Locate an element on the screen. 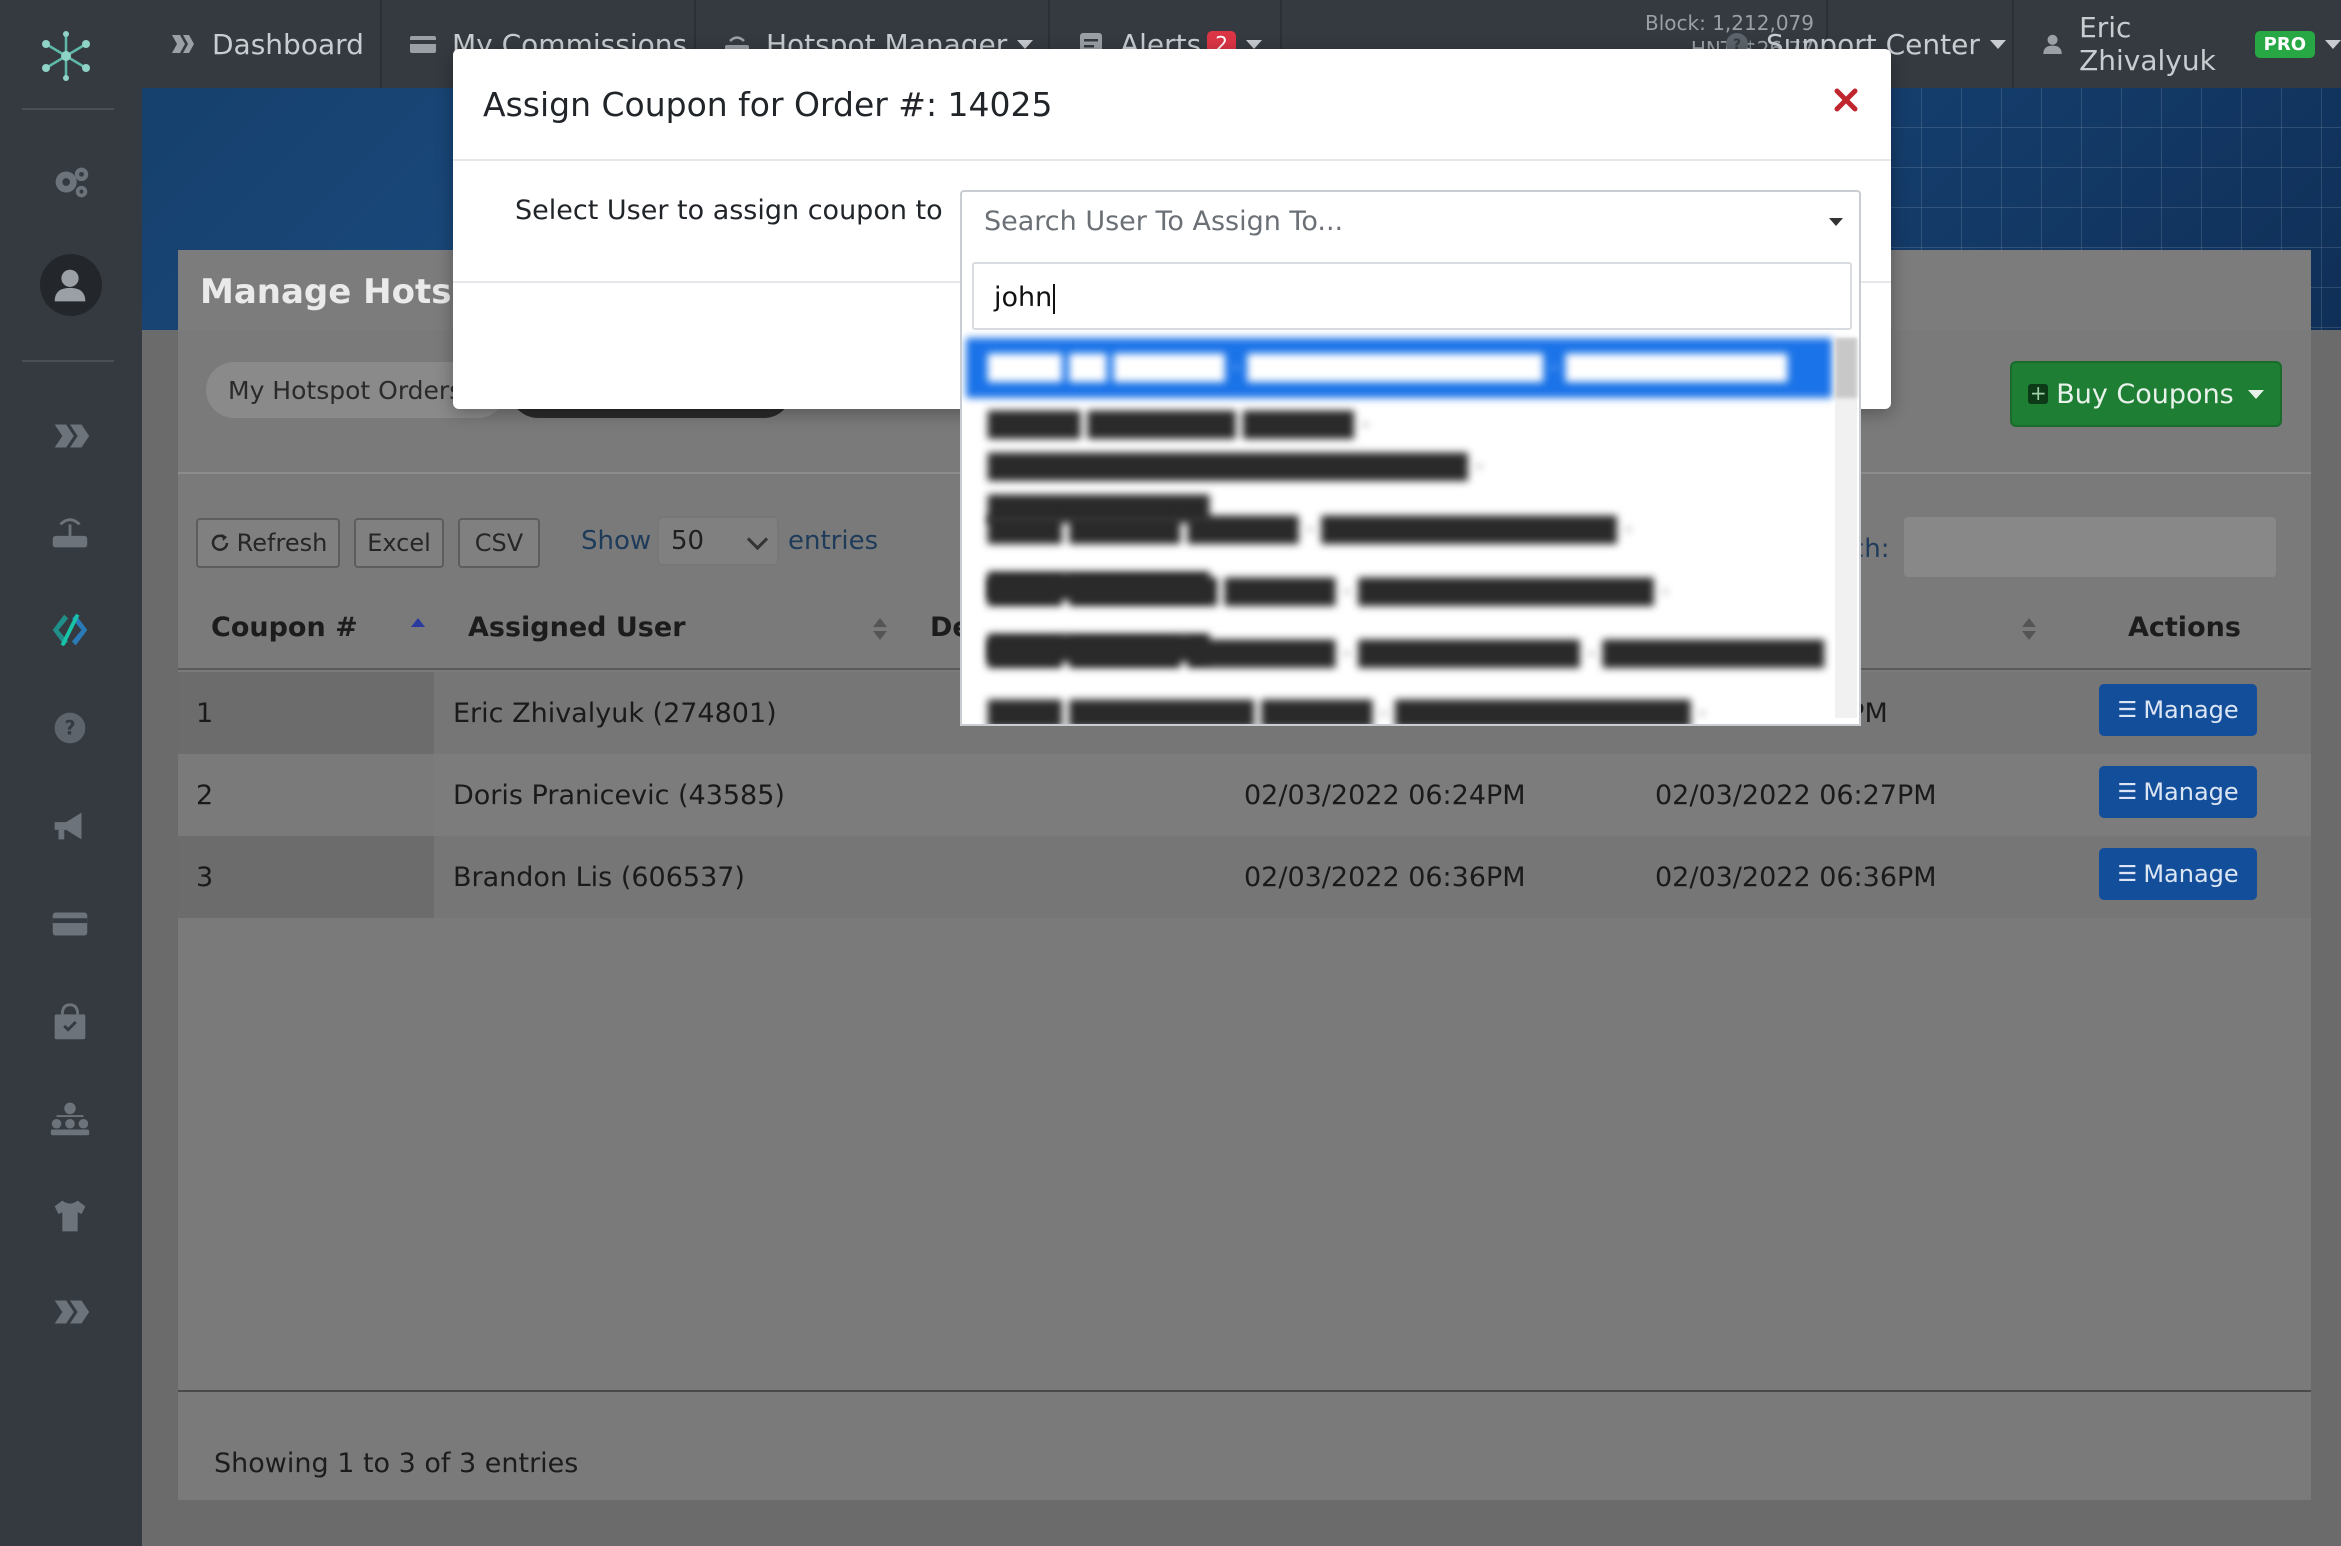 This screenshot has height=1546, width=2341. date-updated: 02/03/2022 06:27PM is located at coordinates (1796, 795).